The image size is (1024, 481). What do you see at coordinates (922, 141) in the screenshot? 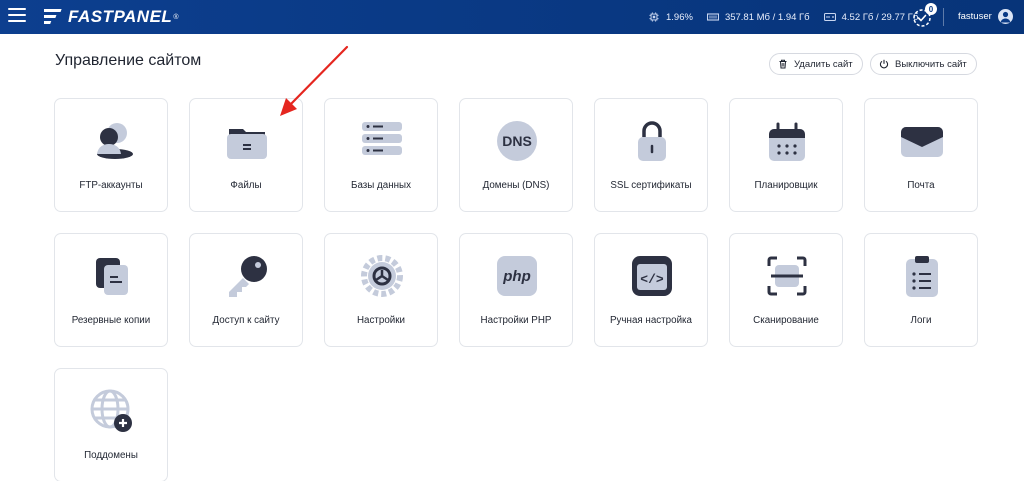
I see `mail-icon` at bounding box center [922, 141].